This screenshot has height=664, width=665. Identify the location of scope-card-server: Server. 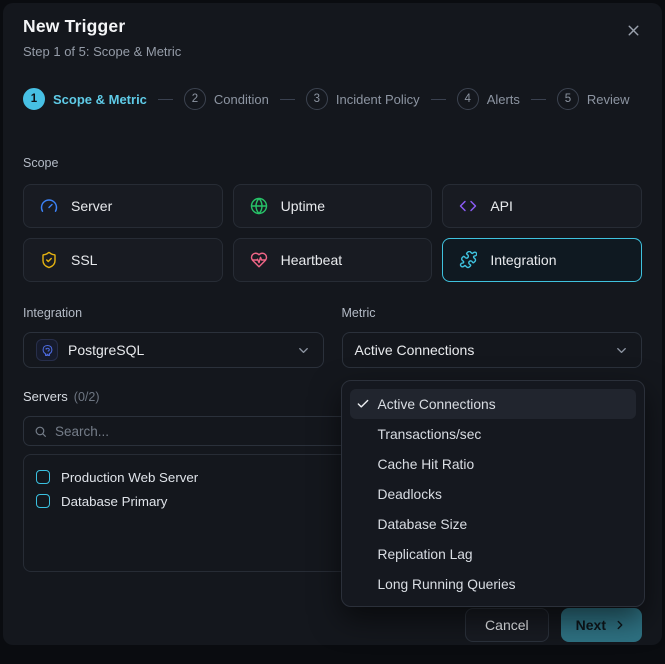
(123, 206).